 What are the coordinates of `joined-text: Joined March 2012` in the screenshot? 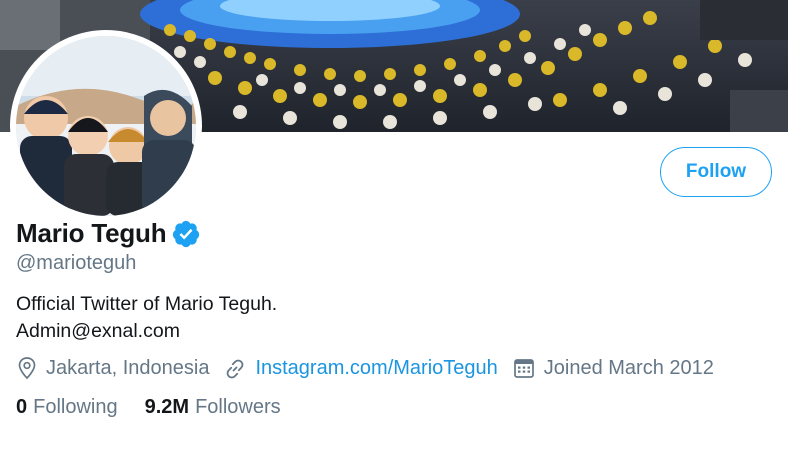 It's located at (628, 367).